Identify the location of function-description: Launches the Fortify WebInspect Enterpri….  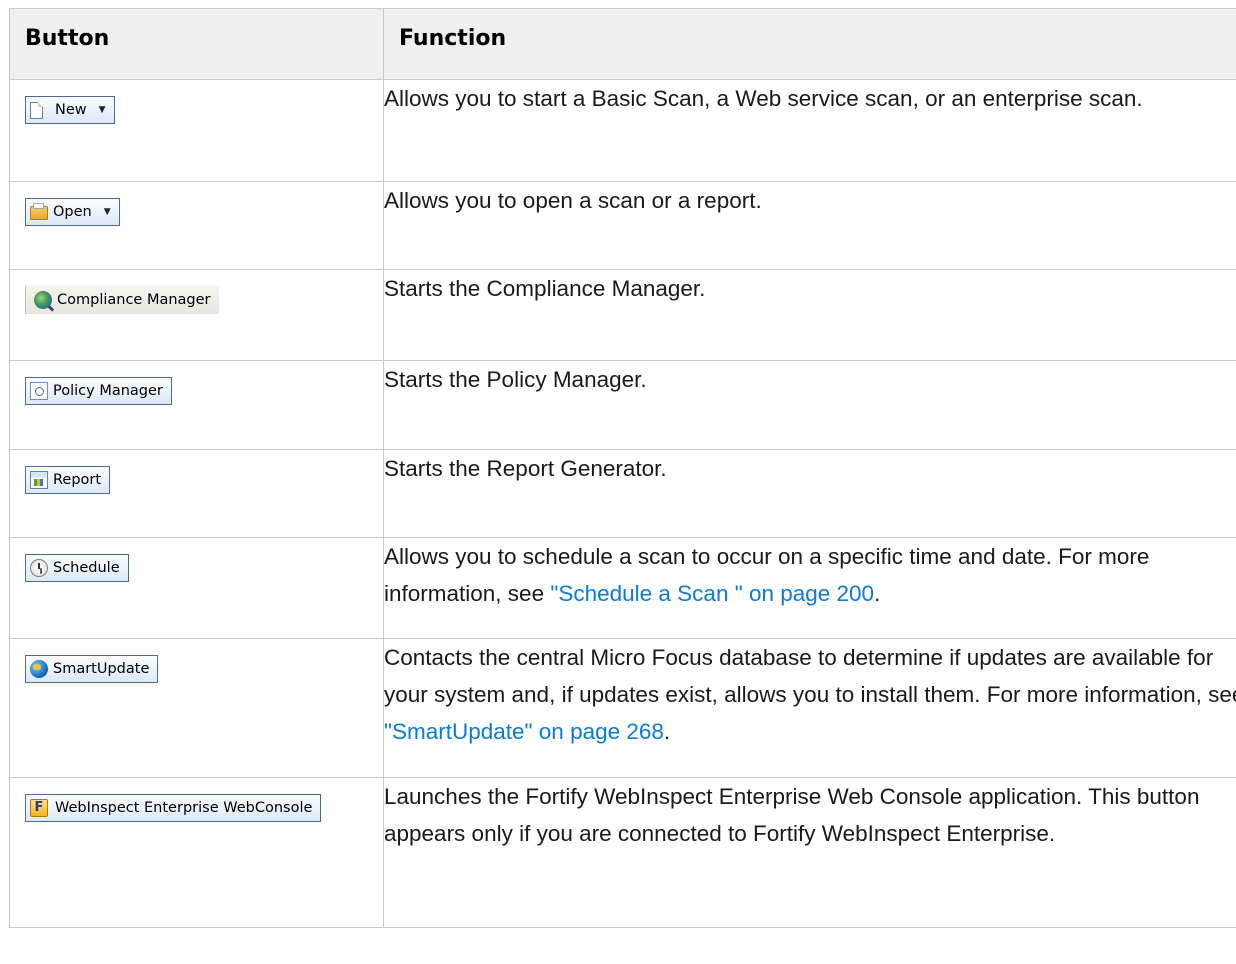
(809, 852).